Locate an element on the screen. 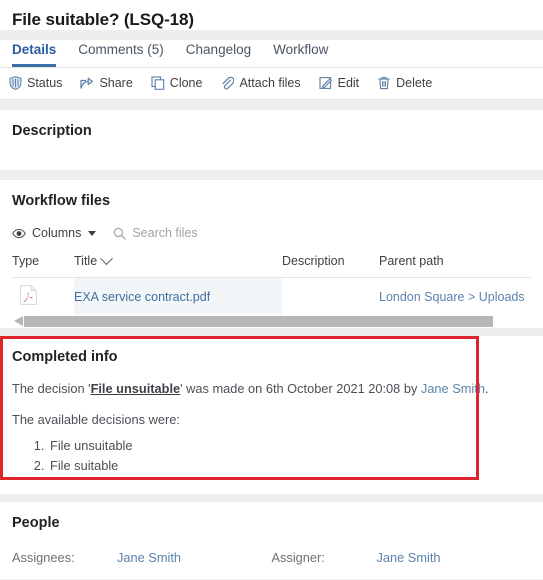 This screenshot has width=543, height=580. list-item: File suitable is located at coordinates (289, 466).